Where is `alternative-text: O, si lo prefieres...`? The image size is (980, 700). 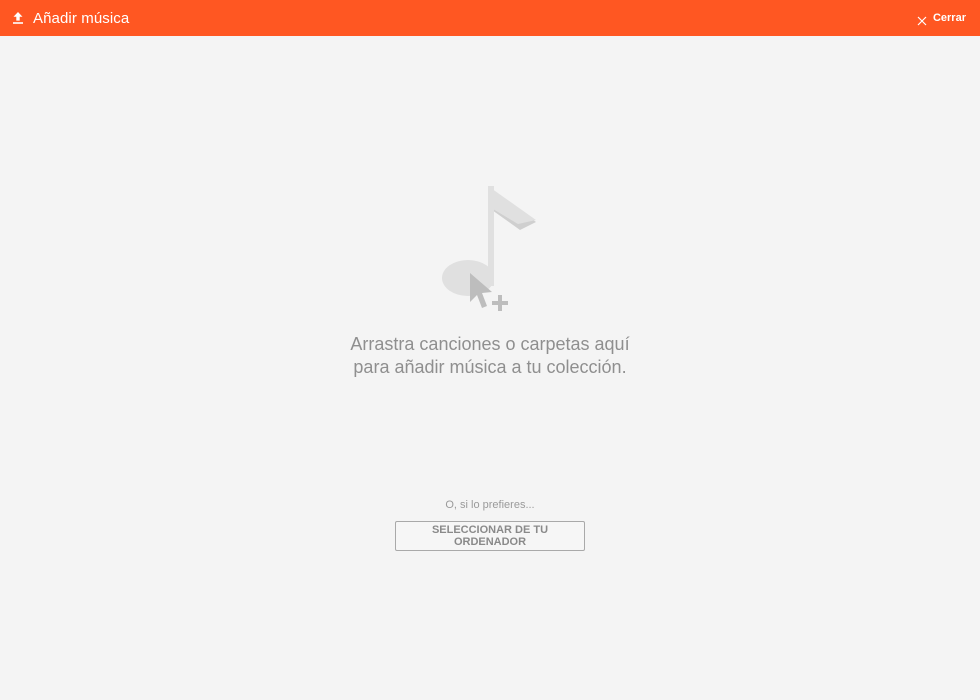 alternative-text: O, si lo prefieres... is located at coordinates (490, 505).